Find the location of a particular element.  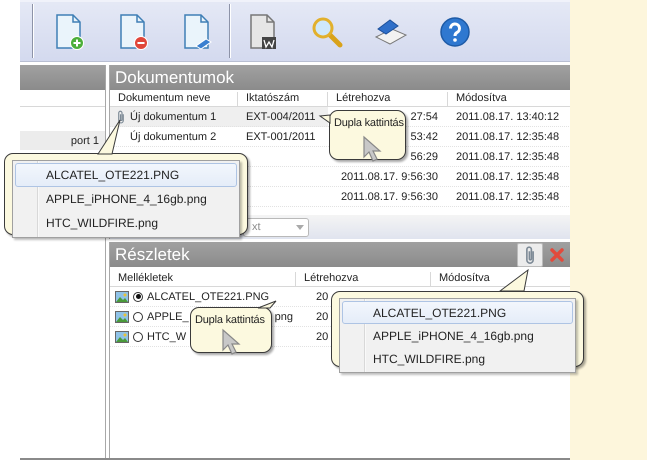

paperclip-icon is located at coordinates (530, 254).